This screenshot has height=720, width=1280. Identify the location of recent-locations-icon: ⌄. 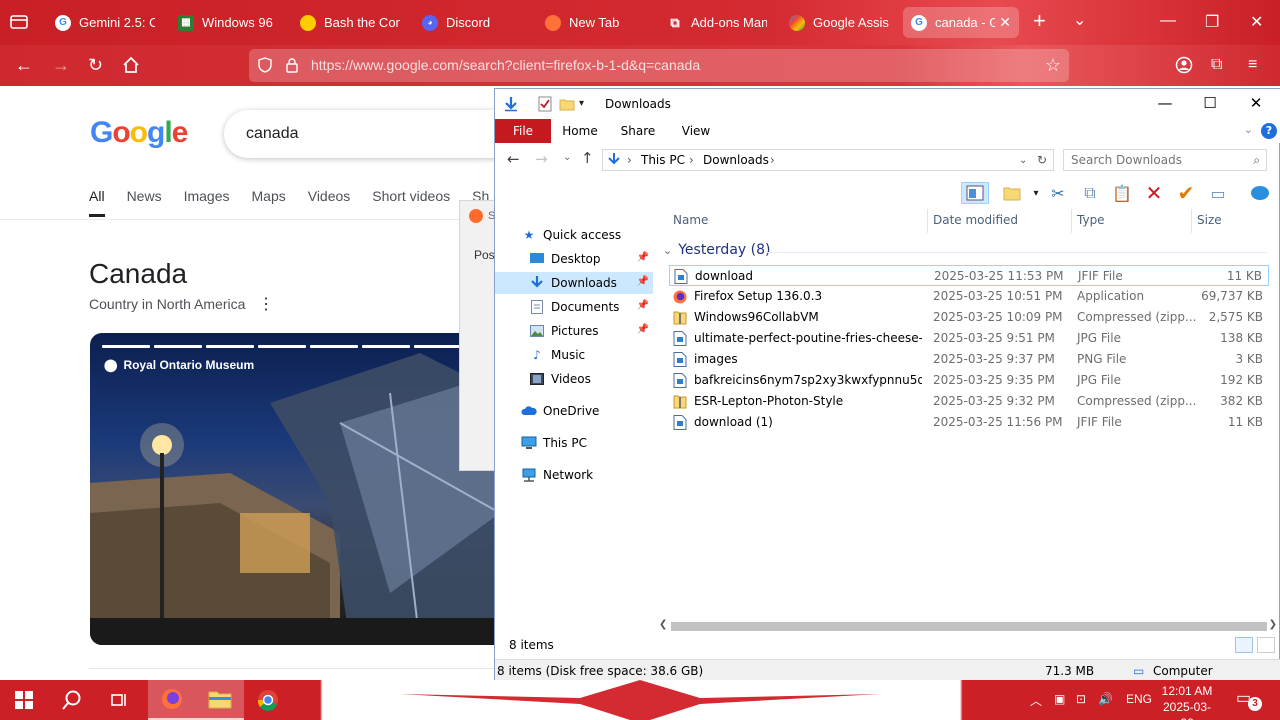
(567, 157).